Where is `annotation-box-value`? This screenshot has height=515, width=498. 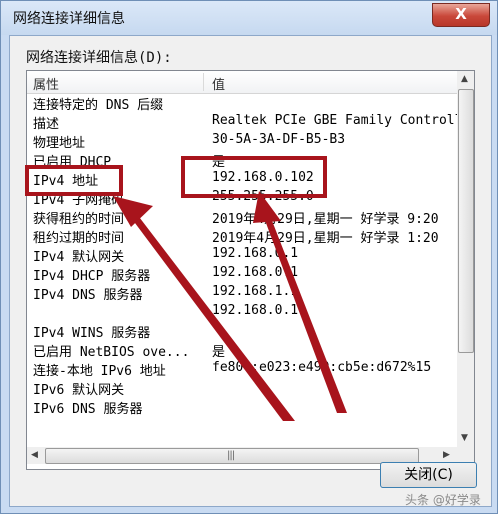 annotation-box-value is located at coordinates (254, 177).